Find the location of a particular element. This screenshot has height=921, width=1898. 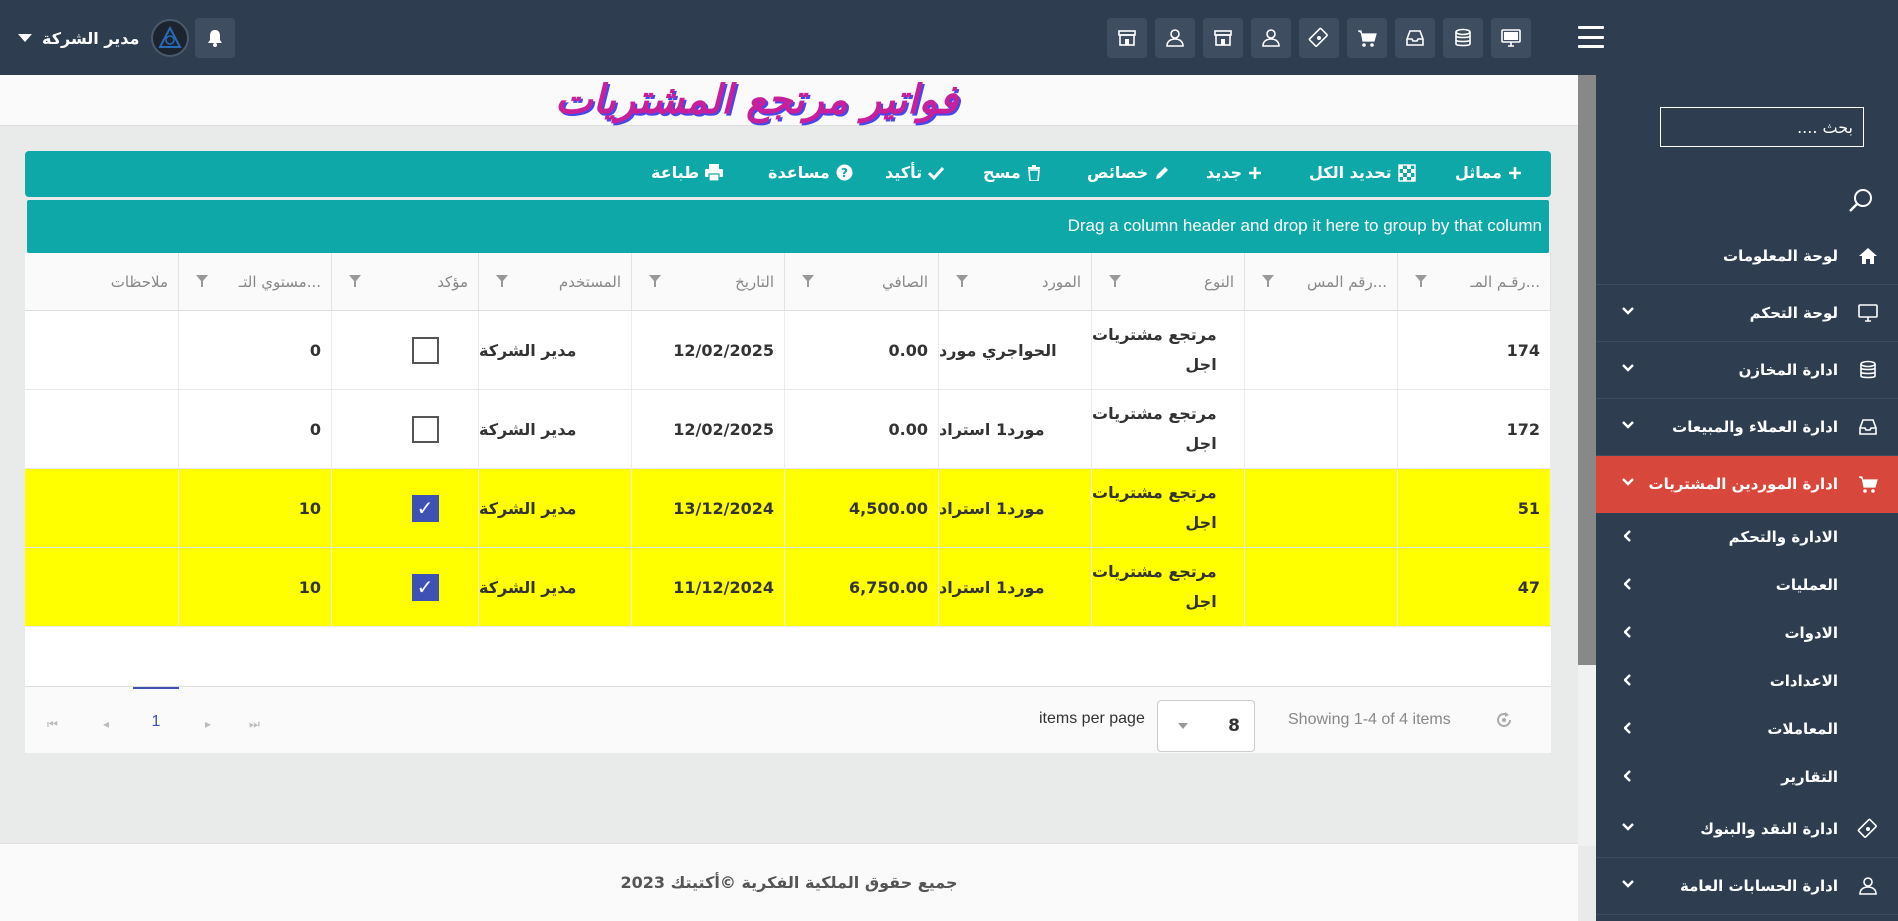

sidebar-subitem-5: التقارير is located at coordinates (1747, 777).